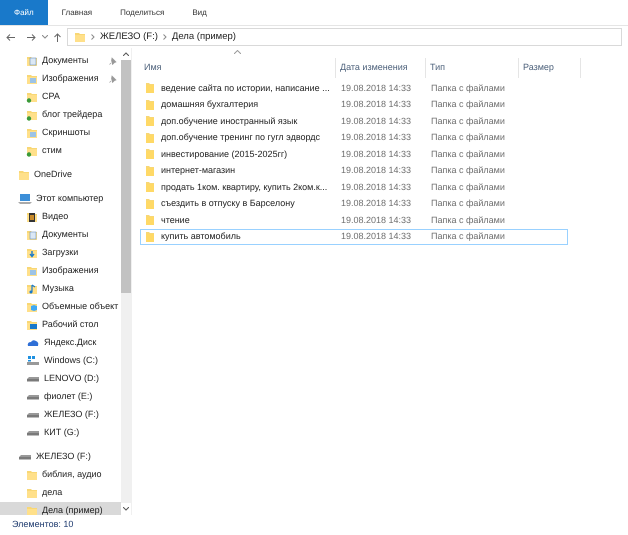 Image resolution: width=628 pixels, height=535 pixels. What do you see at coordinates (344, 37) in the screenshot?
I see `address-bar: ЖЕЛЕЗО (F:) Дела (пример)` at bounding box center [344, 37].